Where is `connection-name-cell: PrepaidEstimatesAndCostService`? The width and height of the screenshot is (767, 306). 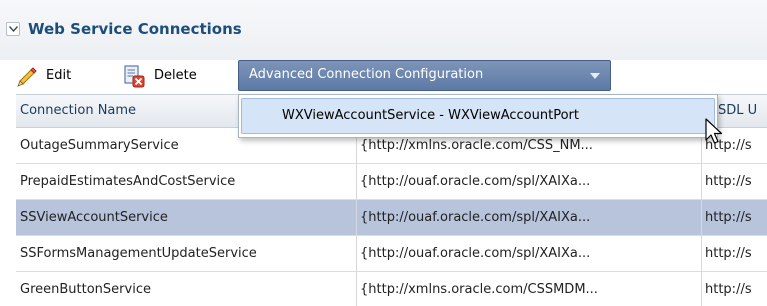
connection-name-cell: PrepaidEstimatesAndCostService is located at coordinates (128, 181).